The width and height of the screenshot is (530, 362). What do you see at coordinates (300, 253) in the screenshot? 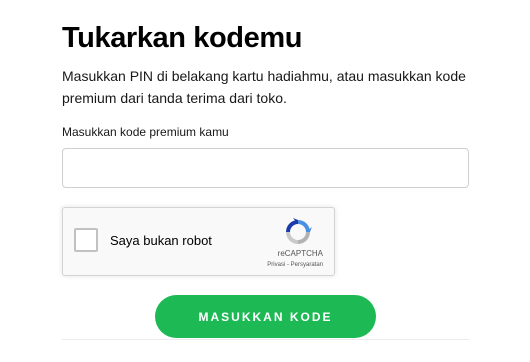
I see `recaptcha-brand: reCAPTCHA` at bounding box center [300, 253].